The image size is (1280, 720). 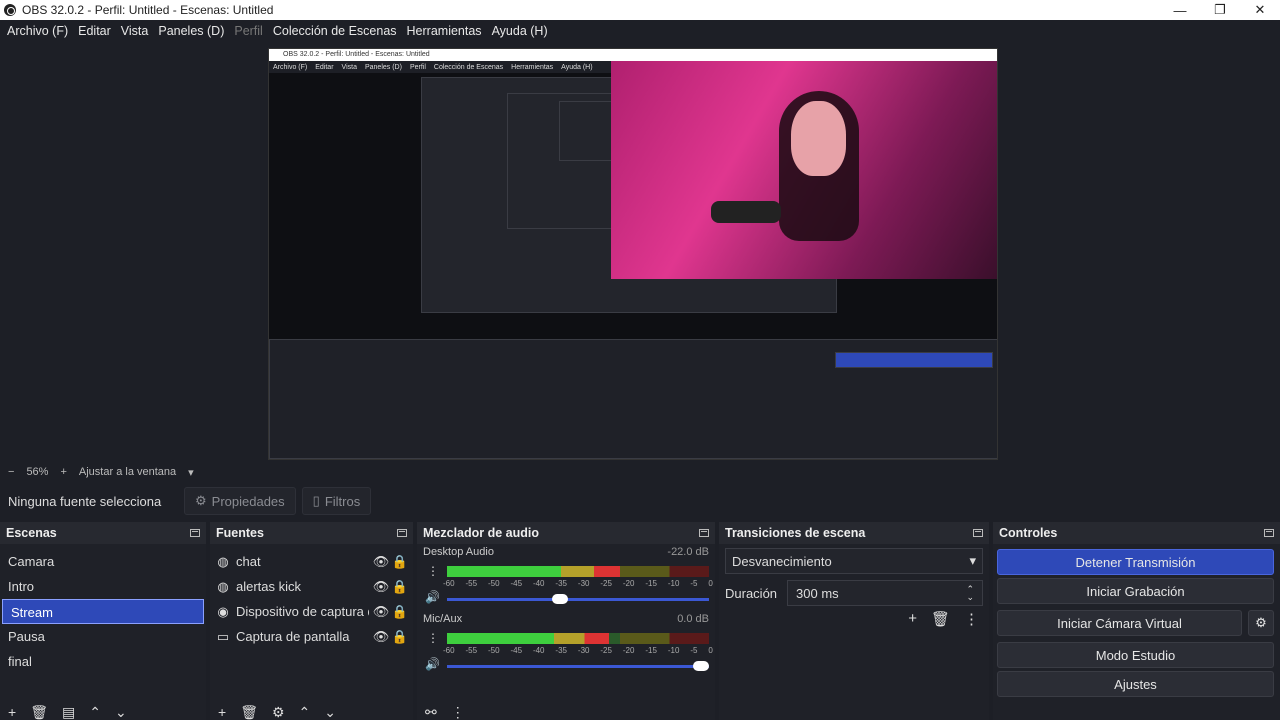 I want to click on scene-item-final: final, so click(x=103, y=661).